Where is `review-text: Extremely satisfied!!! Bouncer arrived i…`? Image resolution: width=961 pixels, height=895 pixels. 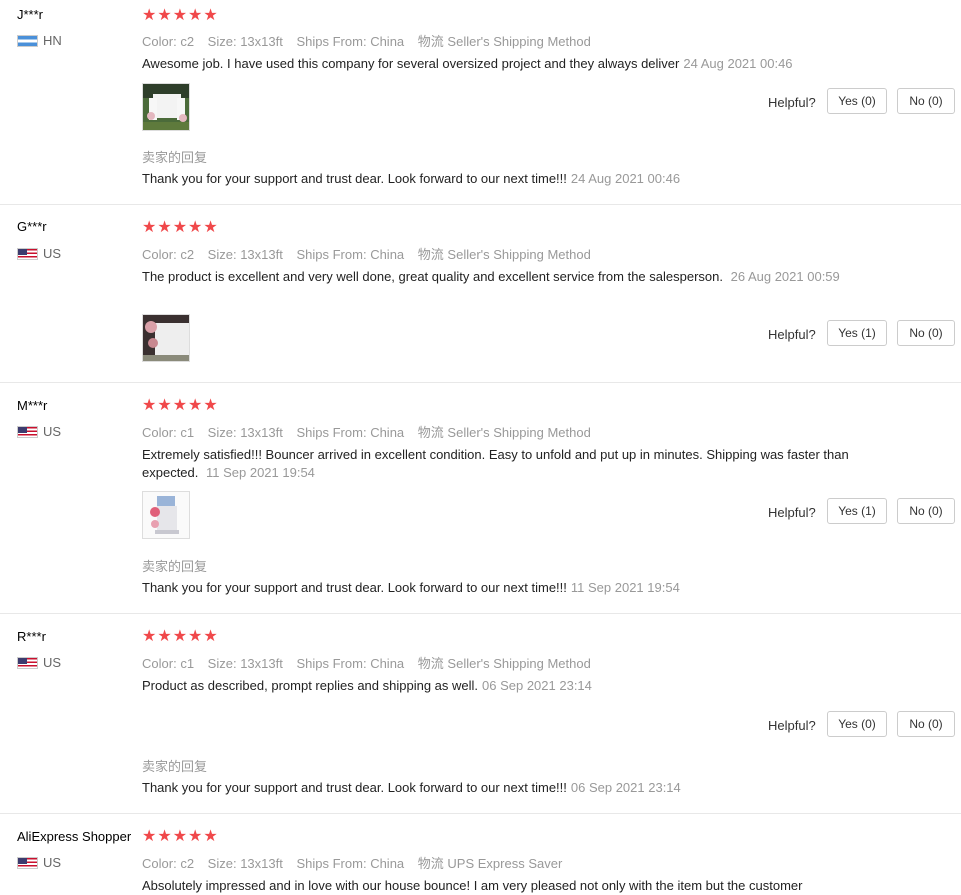
review-text: Extremely satisfied!!! Bouncer arrived i… is located at coordinates (495, 463).